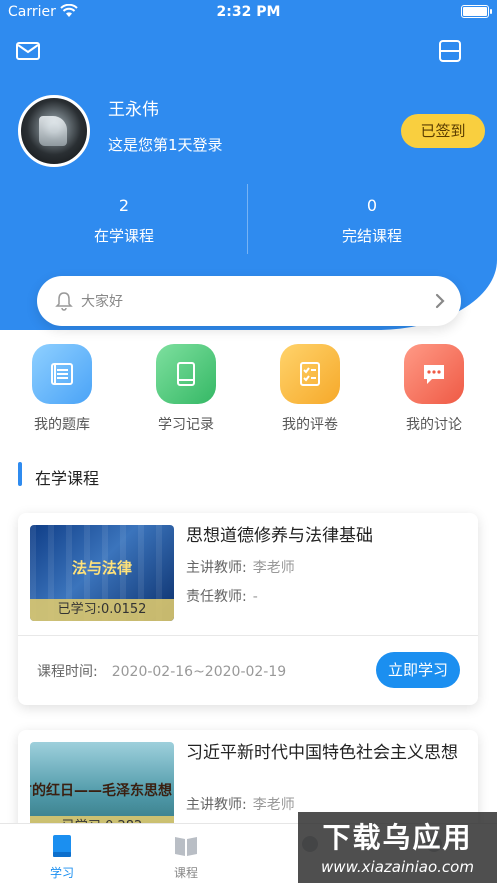  I want to click on stat-label: 在学课程, so click(123, 236).